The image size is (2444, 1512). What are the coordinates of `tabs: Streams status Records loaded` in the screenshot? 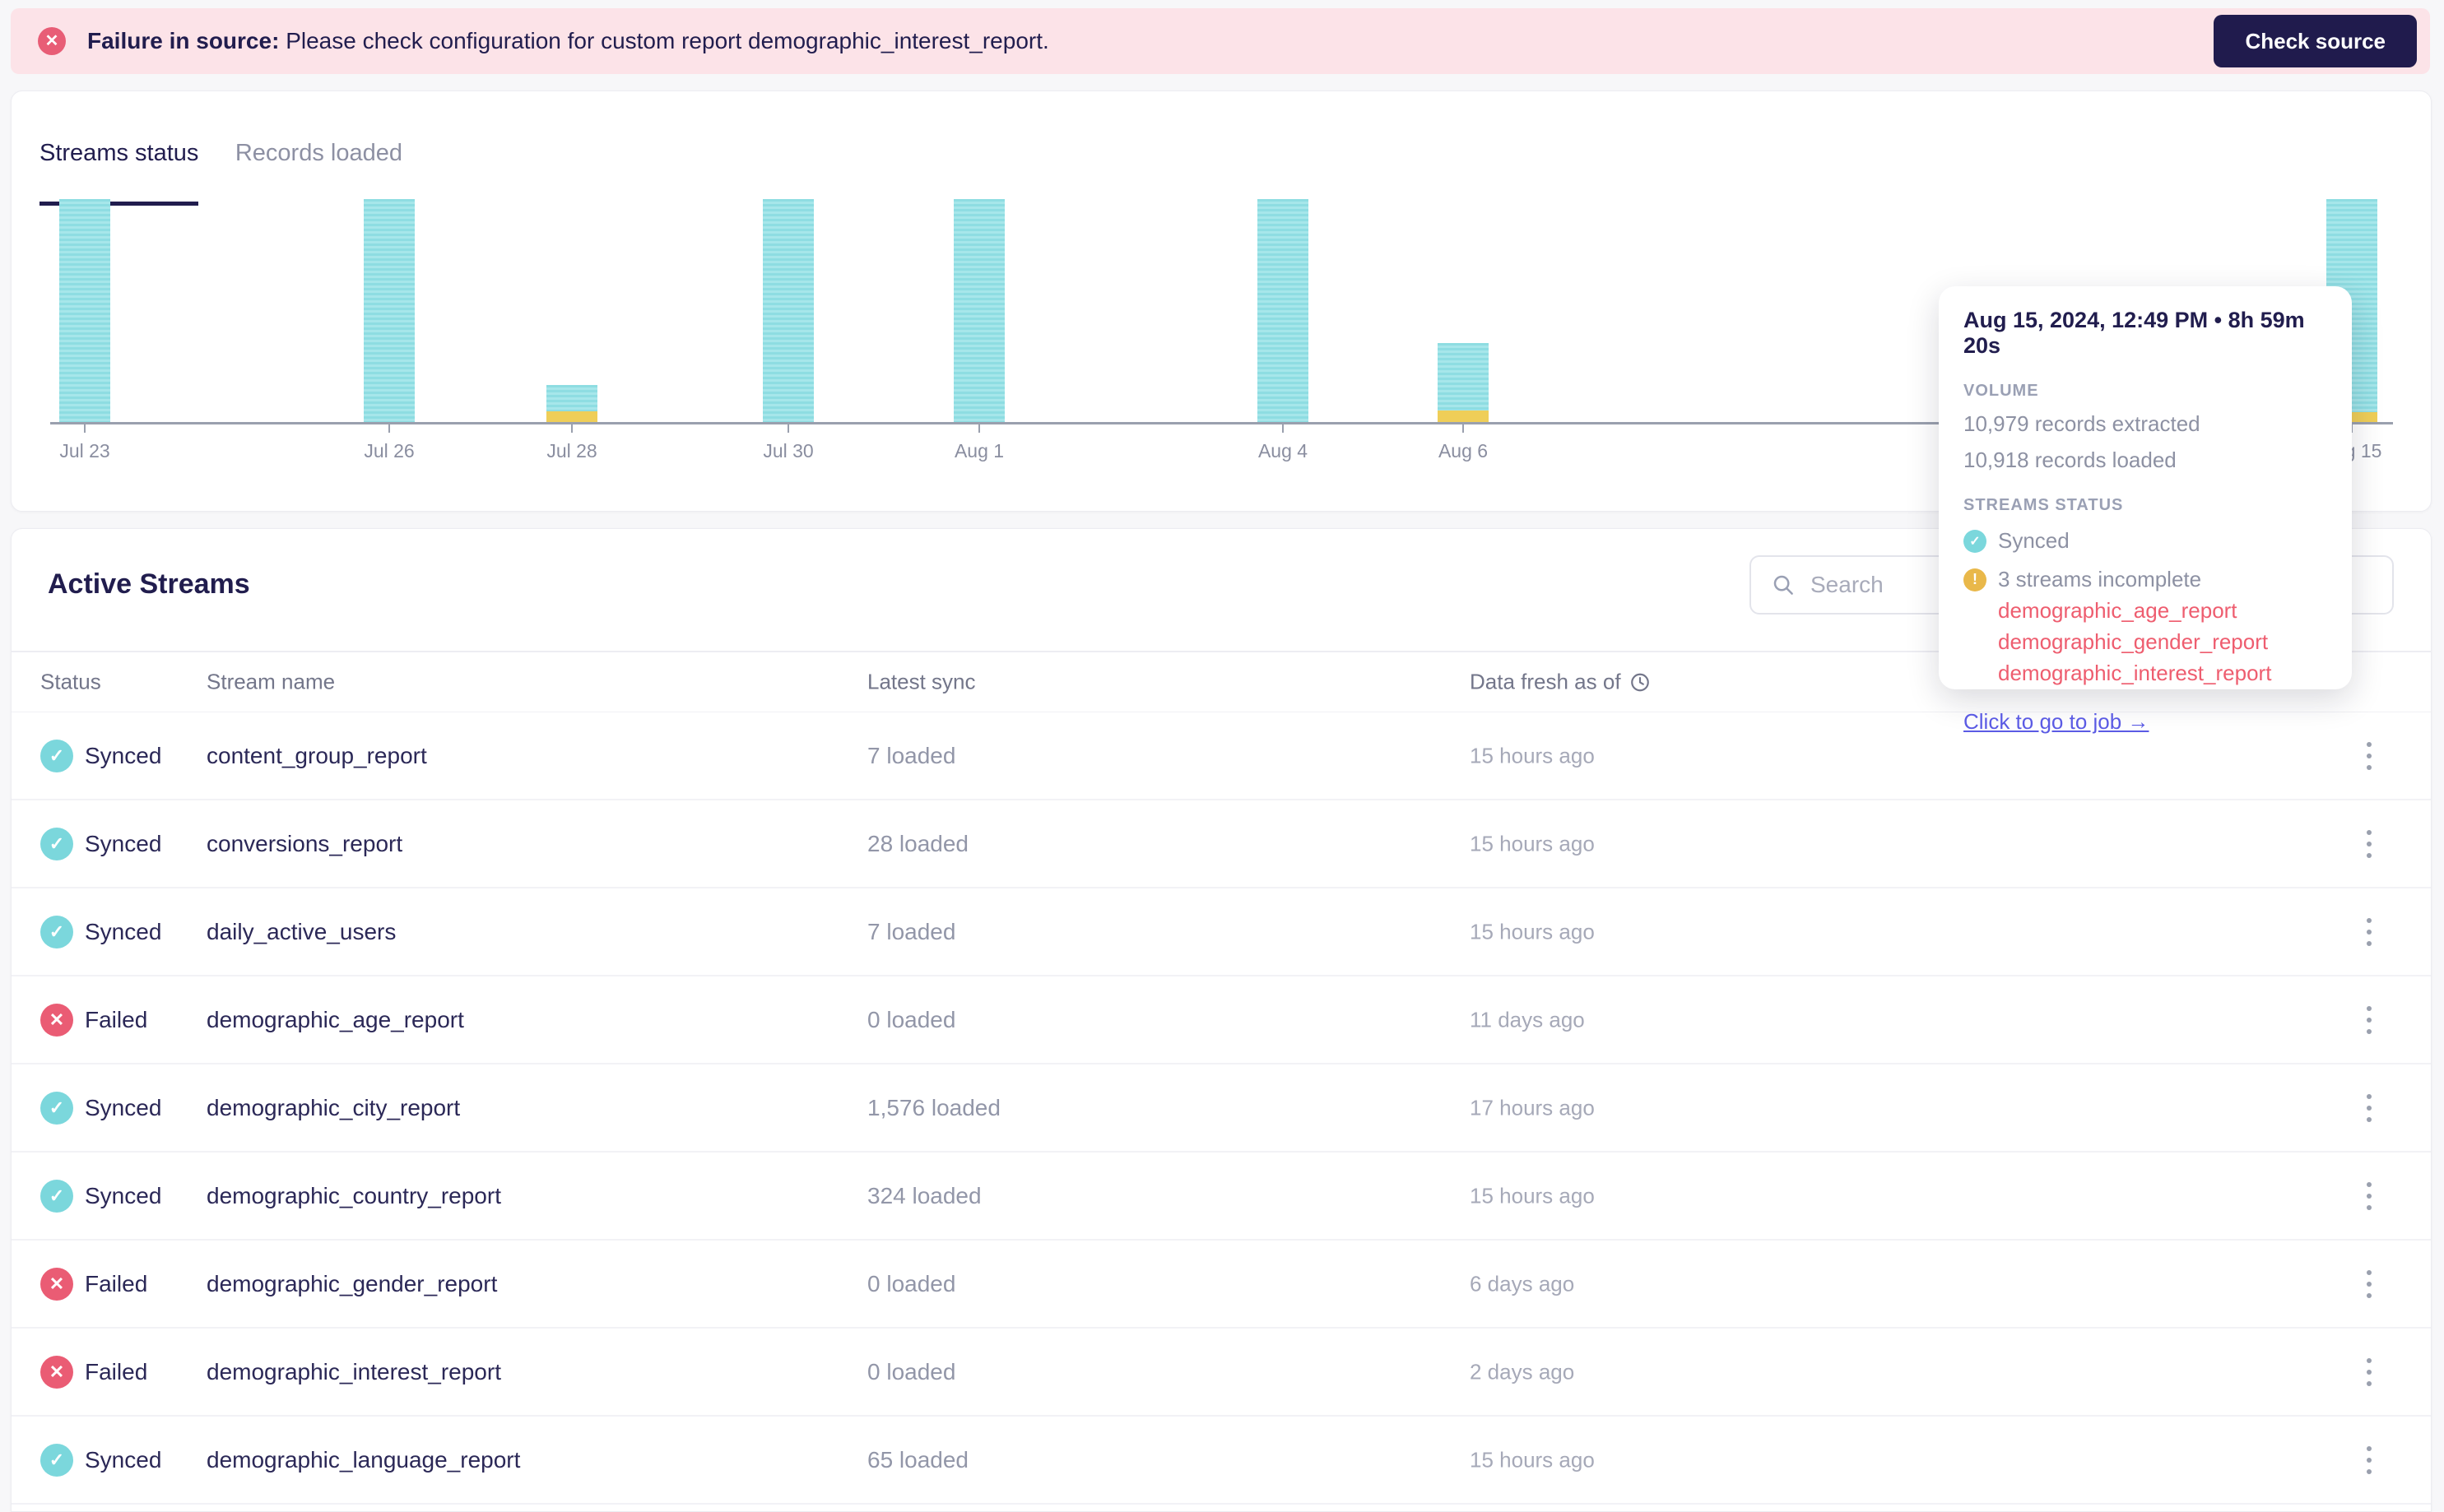 It's located at (237, 172).